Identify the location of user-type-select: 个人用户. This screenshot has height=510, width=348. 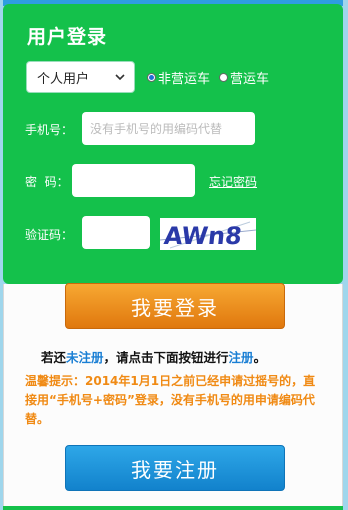
(80, 77).